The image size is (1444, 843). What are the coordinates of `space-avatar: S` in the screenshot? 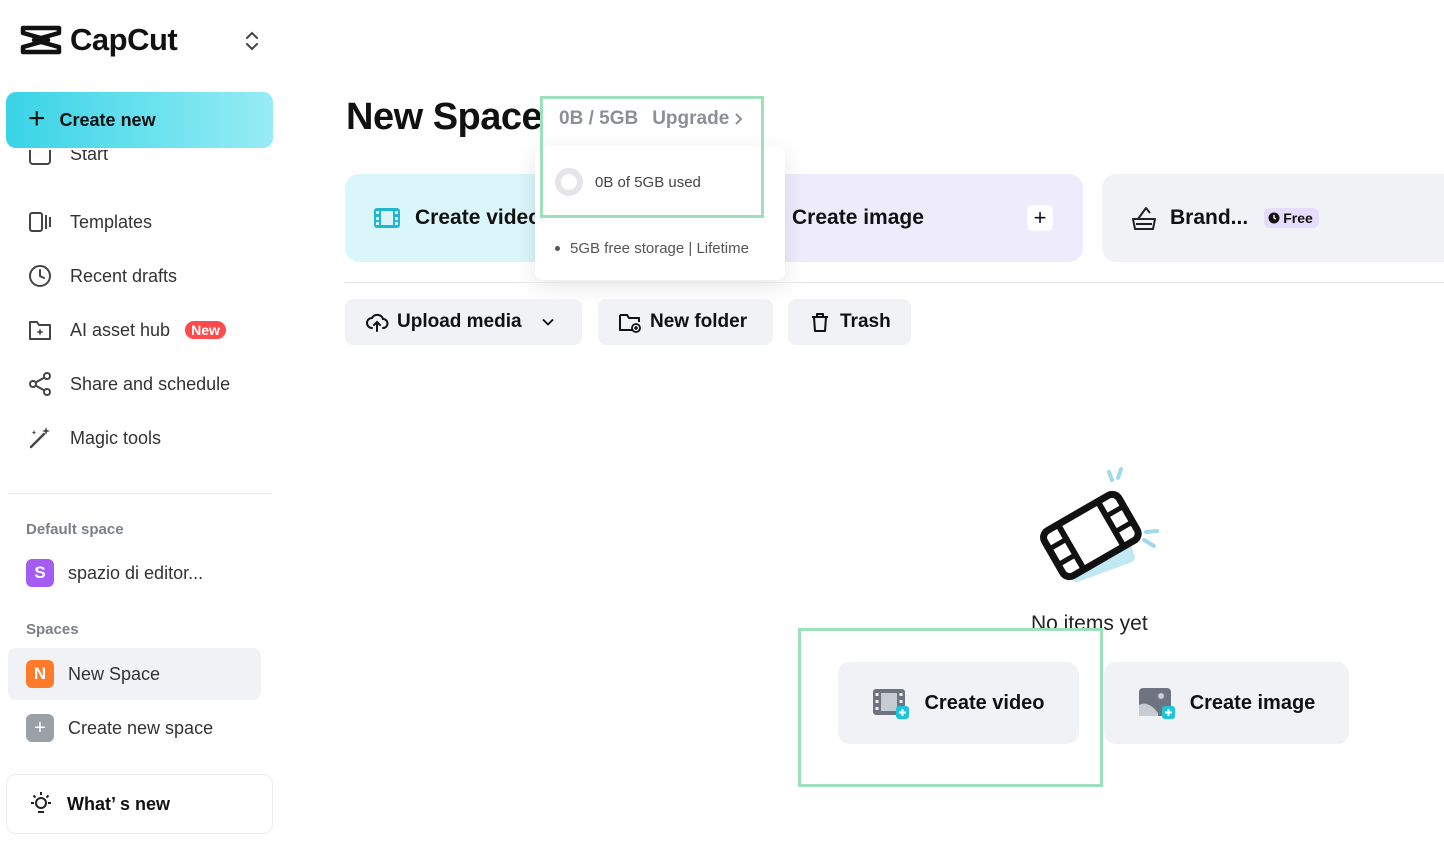 It's located at (40, 573).